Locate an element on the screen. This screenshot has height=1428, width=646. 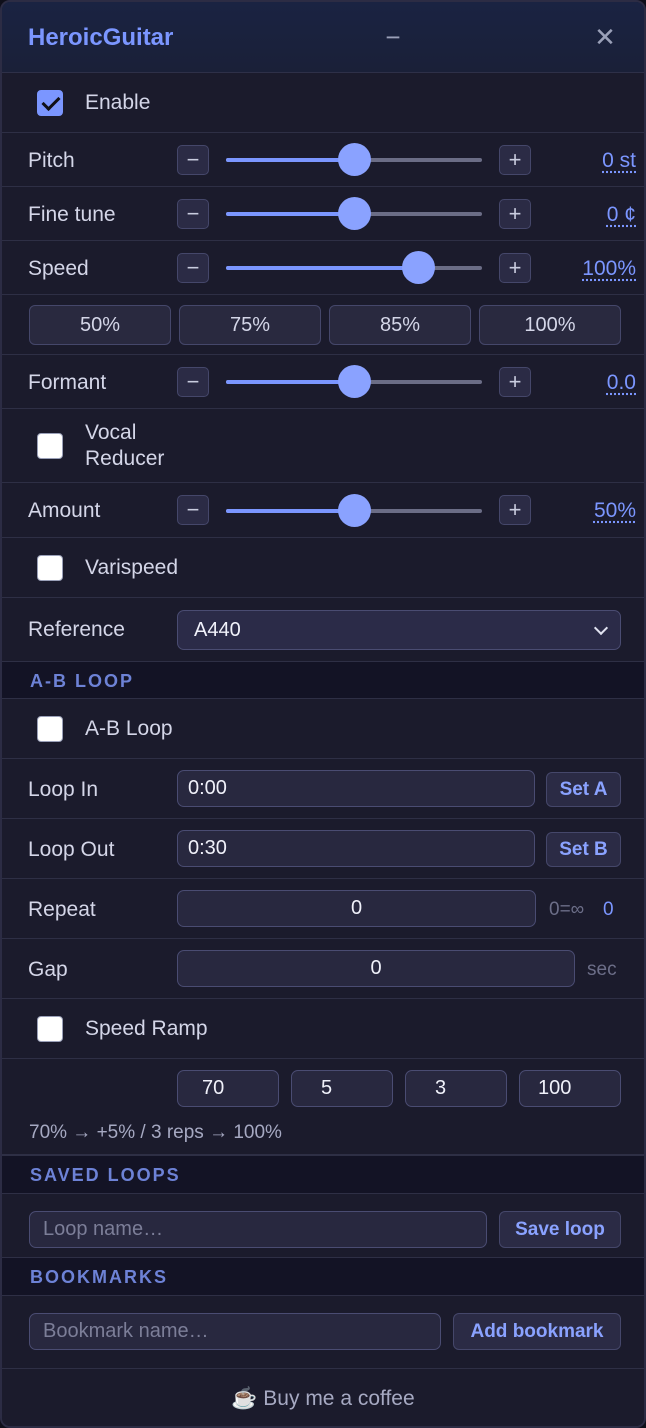
speed-increment-button: + is located at coordinates (515, 268).